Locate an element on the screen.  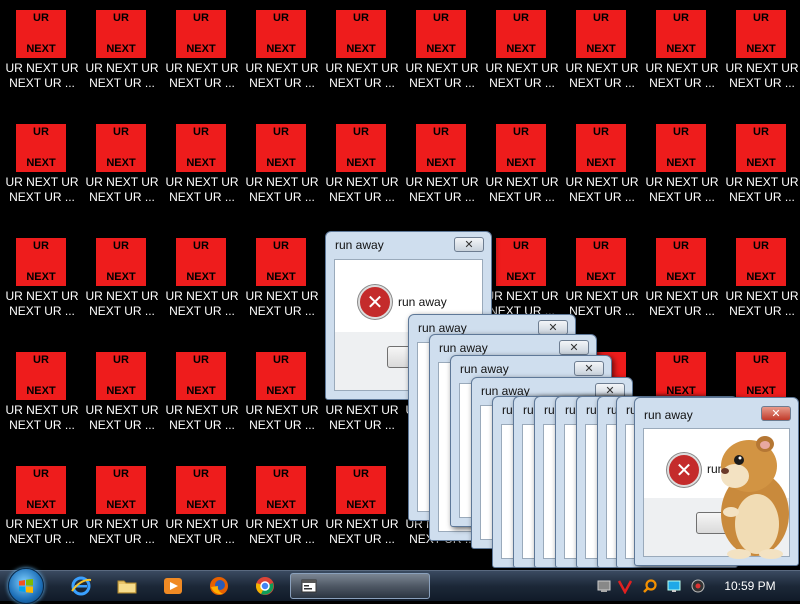
clock: 10:59 PM is located at coordinates (750, 586).